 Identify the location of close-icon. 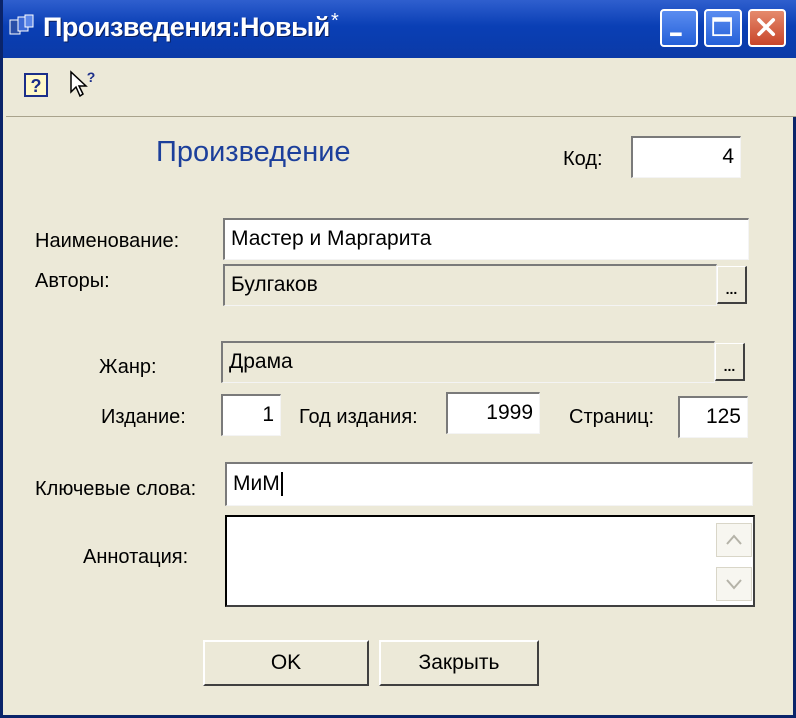
(766, 27).